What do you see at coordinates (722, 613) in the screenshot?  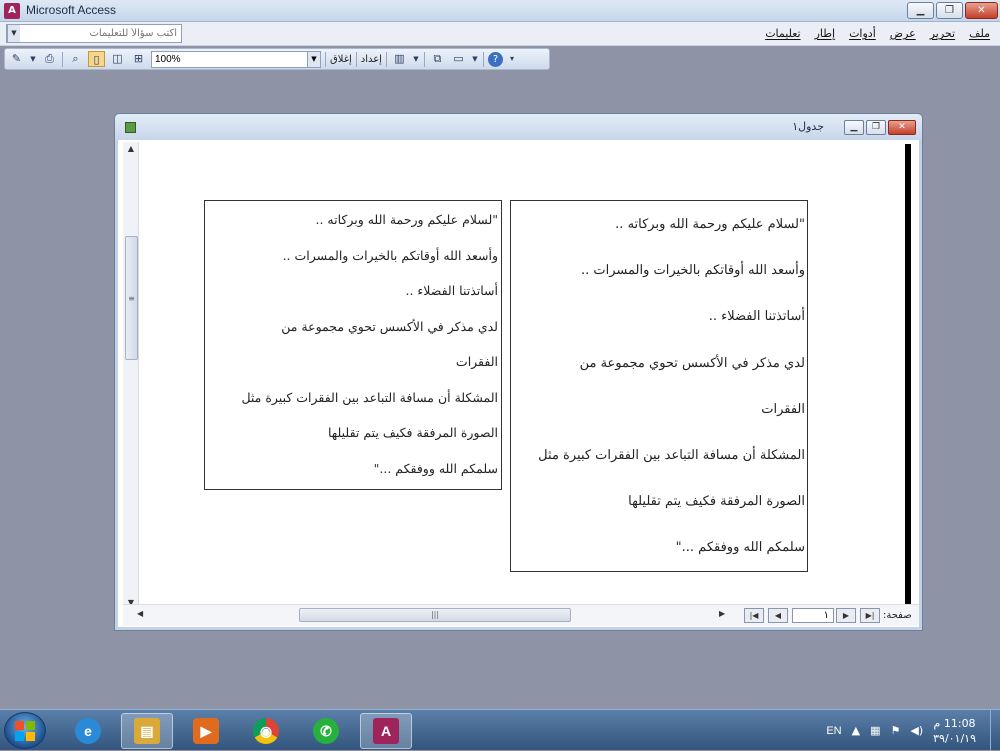 I see `scroll-right-icon: ▶` at bounding box center [722, 613].